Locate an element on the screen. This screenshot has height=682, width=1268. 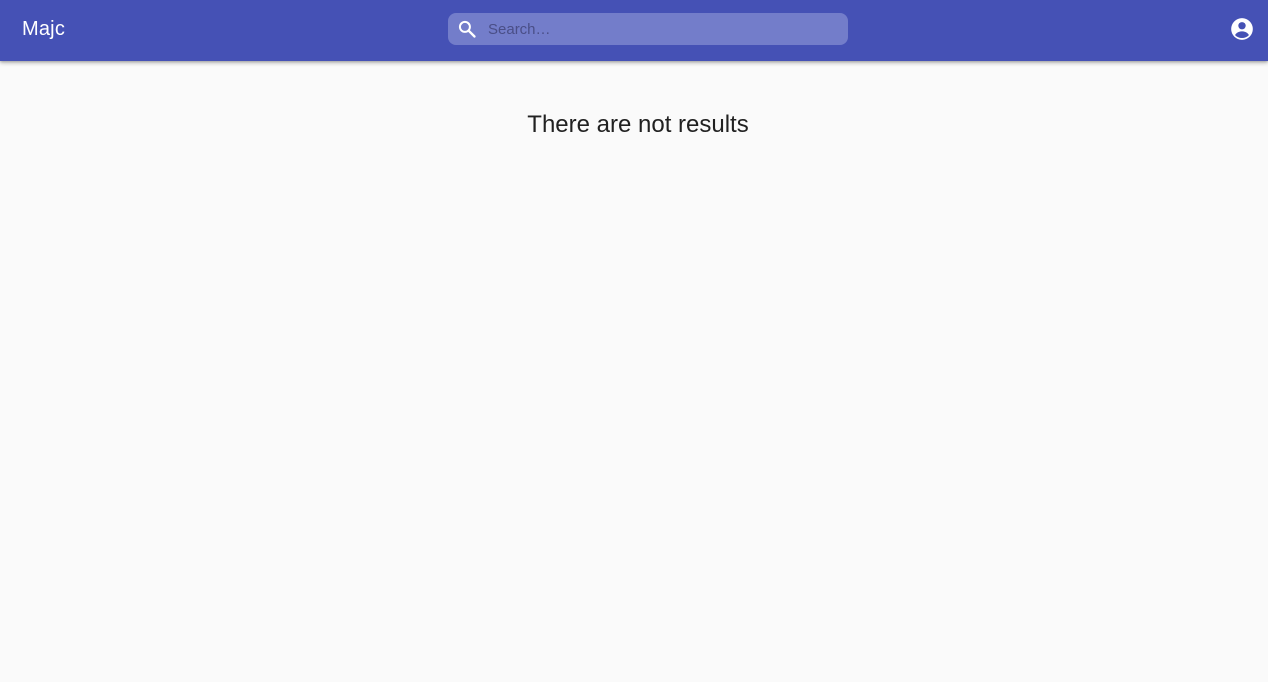
app-bar: Majc is located at coordinates (634, 30).